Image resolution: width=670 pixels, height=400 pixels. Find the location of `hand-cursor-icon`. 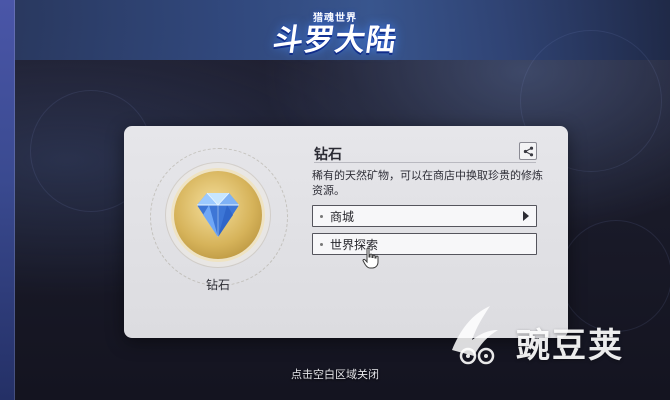

hand-cursor-icon is located at coordinates (370, 258).